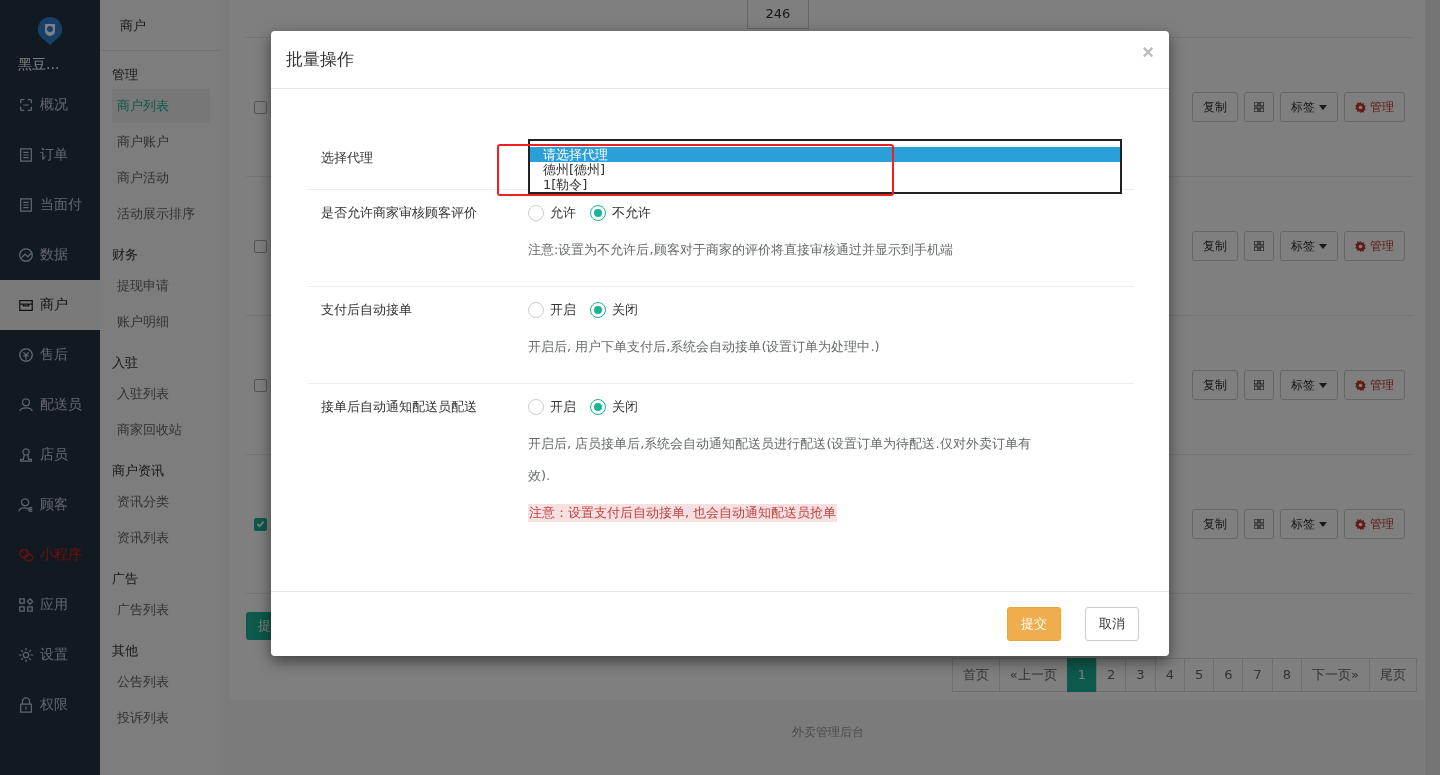 Image resolution: width=1440 pixels, height=775 pixels. Describe the element at coordinates (161, 178) in the screenshot. I see `nav-item: 商户活动` at that location.